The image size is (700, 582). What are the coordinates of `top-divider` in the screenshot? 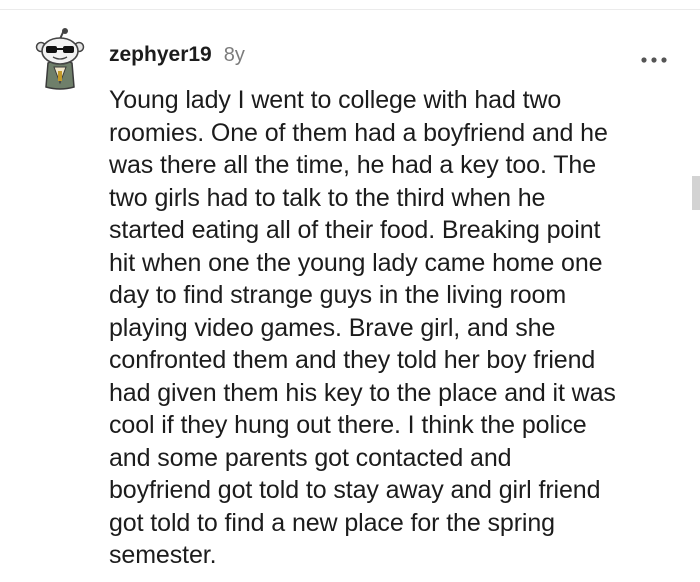 It's located at (350, 9).